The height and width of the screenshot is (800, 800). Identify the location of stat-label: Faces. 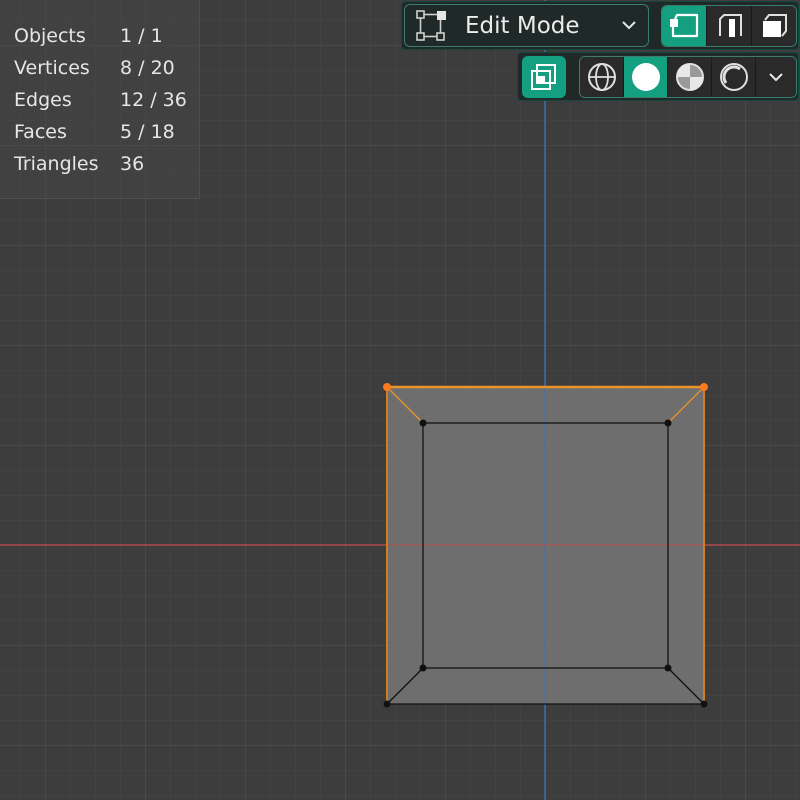
(40, 132).